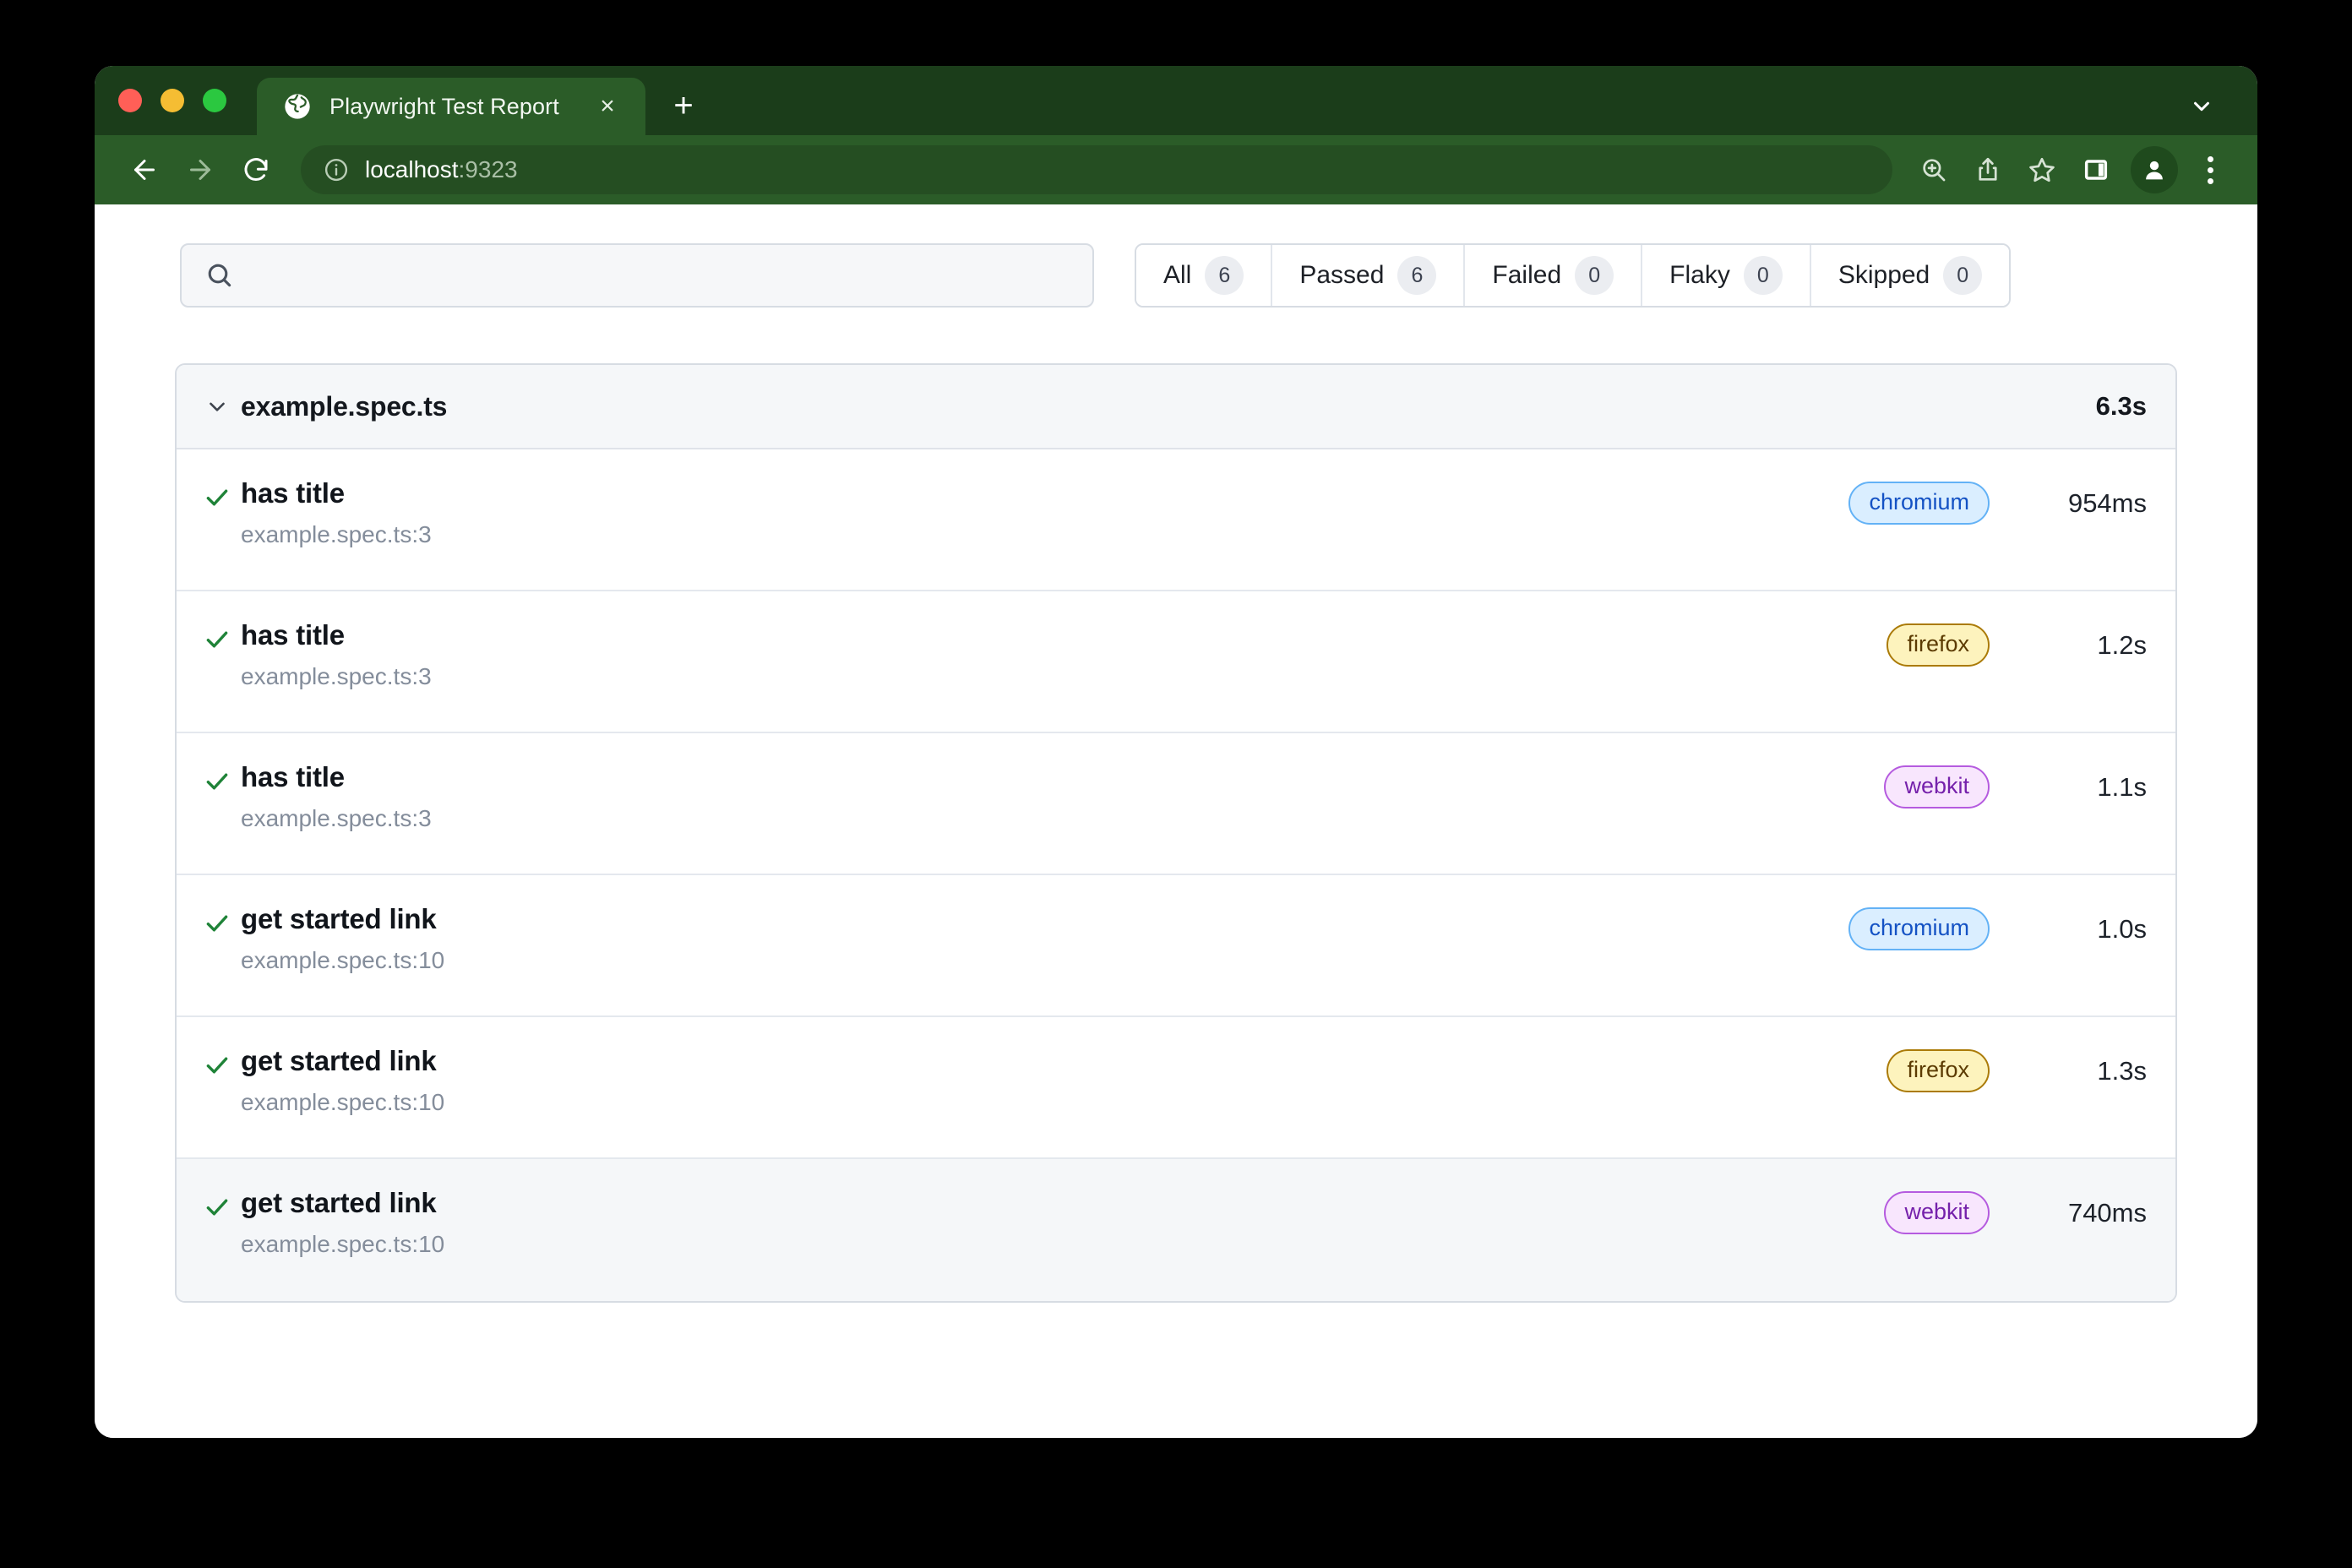  What do you see at coordinates (144, 170) in the screenshot?
I see `back-button` at bounding box center [144, 170].